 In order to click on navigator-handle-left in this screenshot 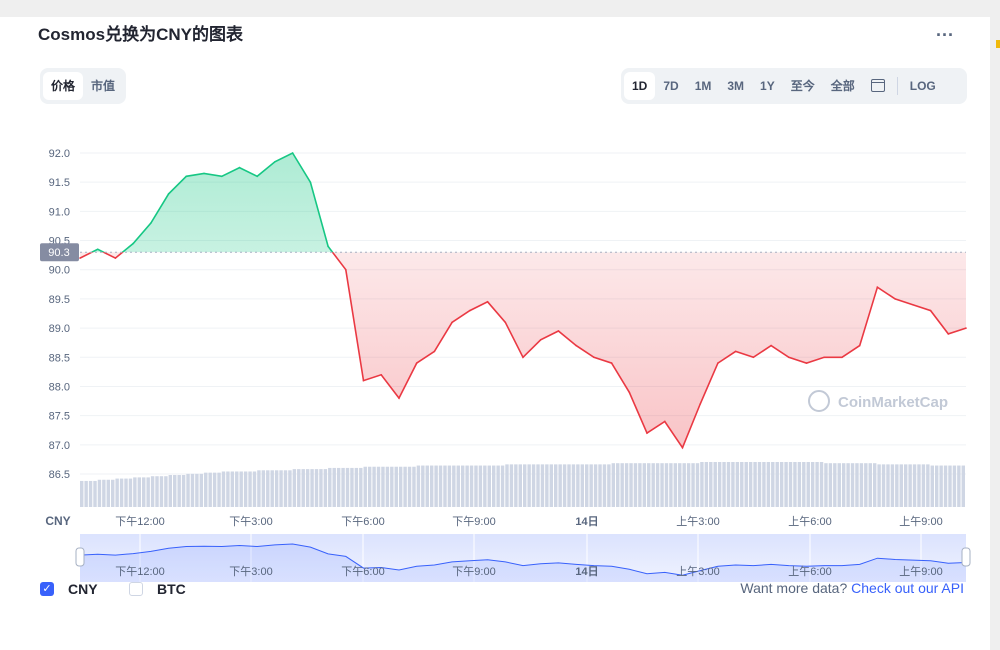, I will do `click(80, 557)`.